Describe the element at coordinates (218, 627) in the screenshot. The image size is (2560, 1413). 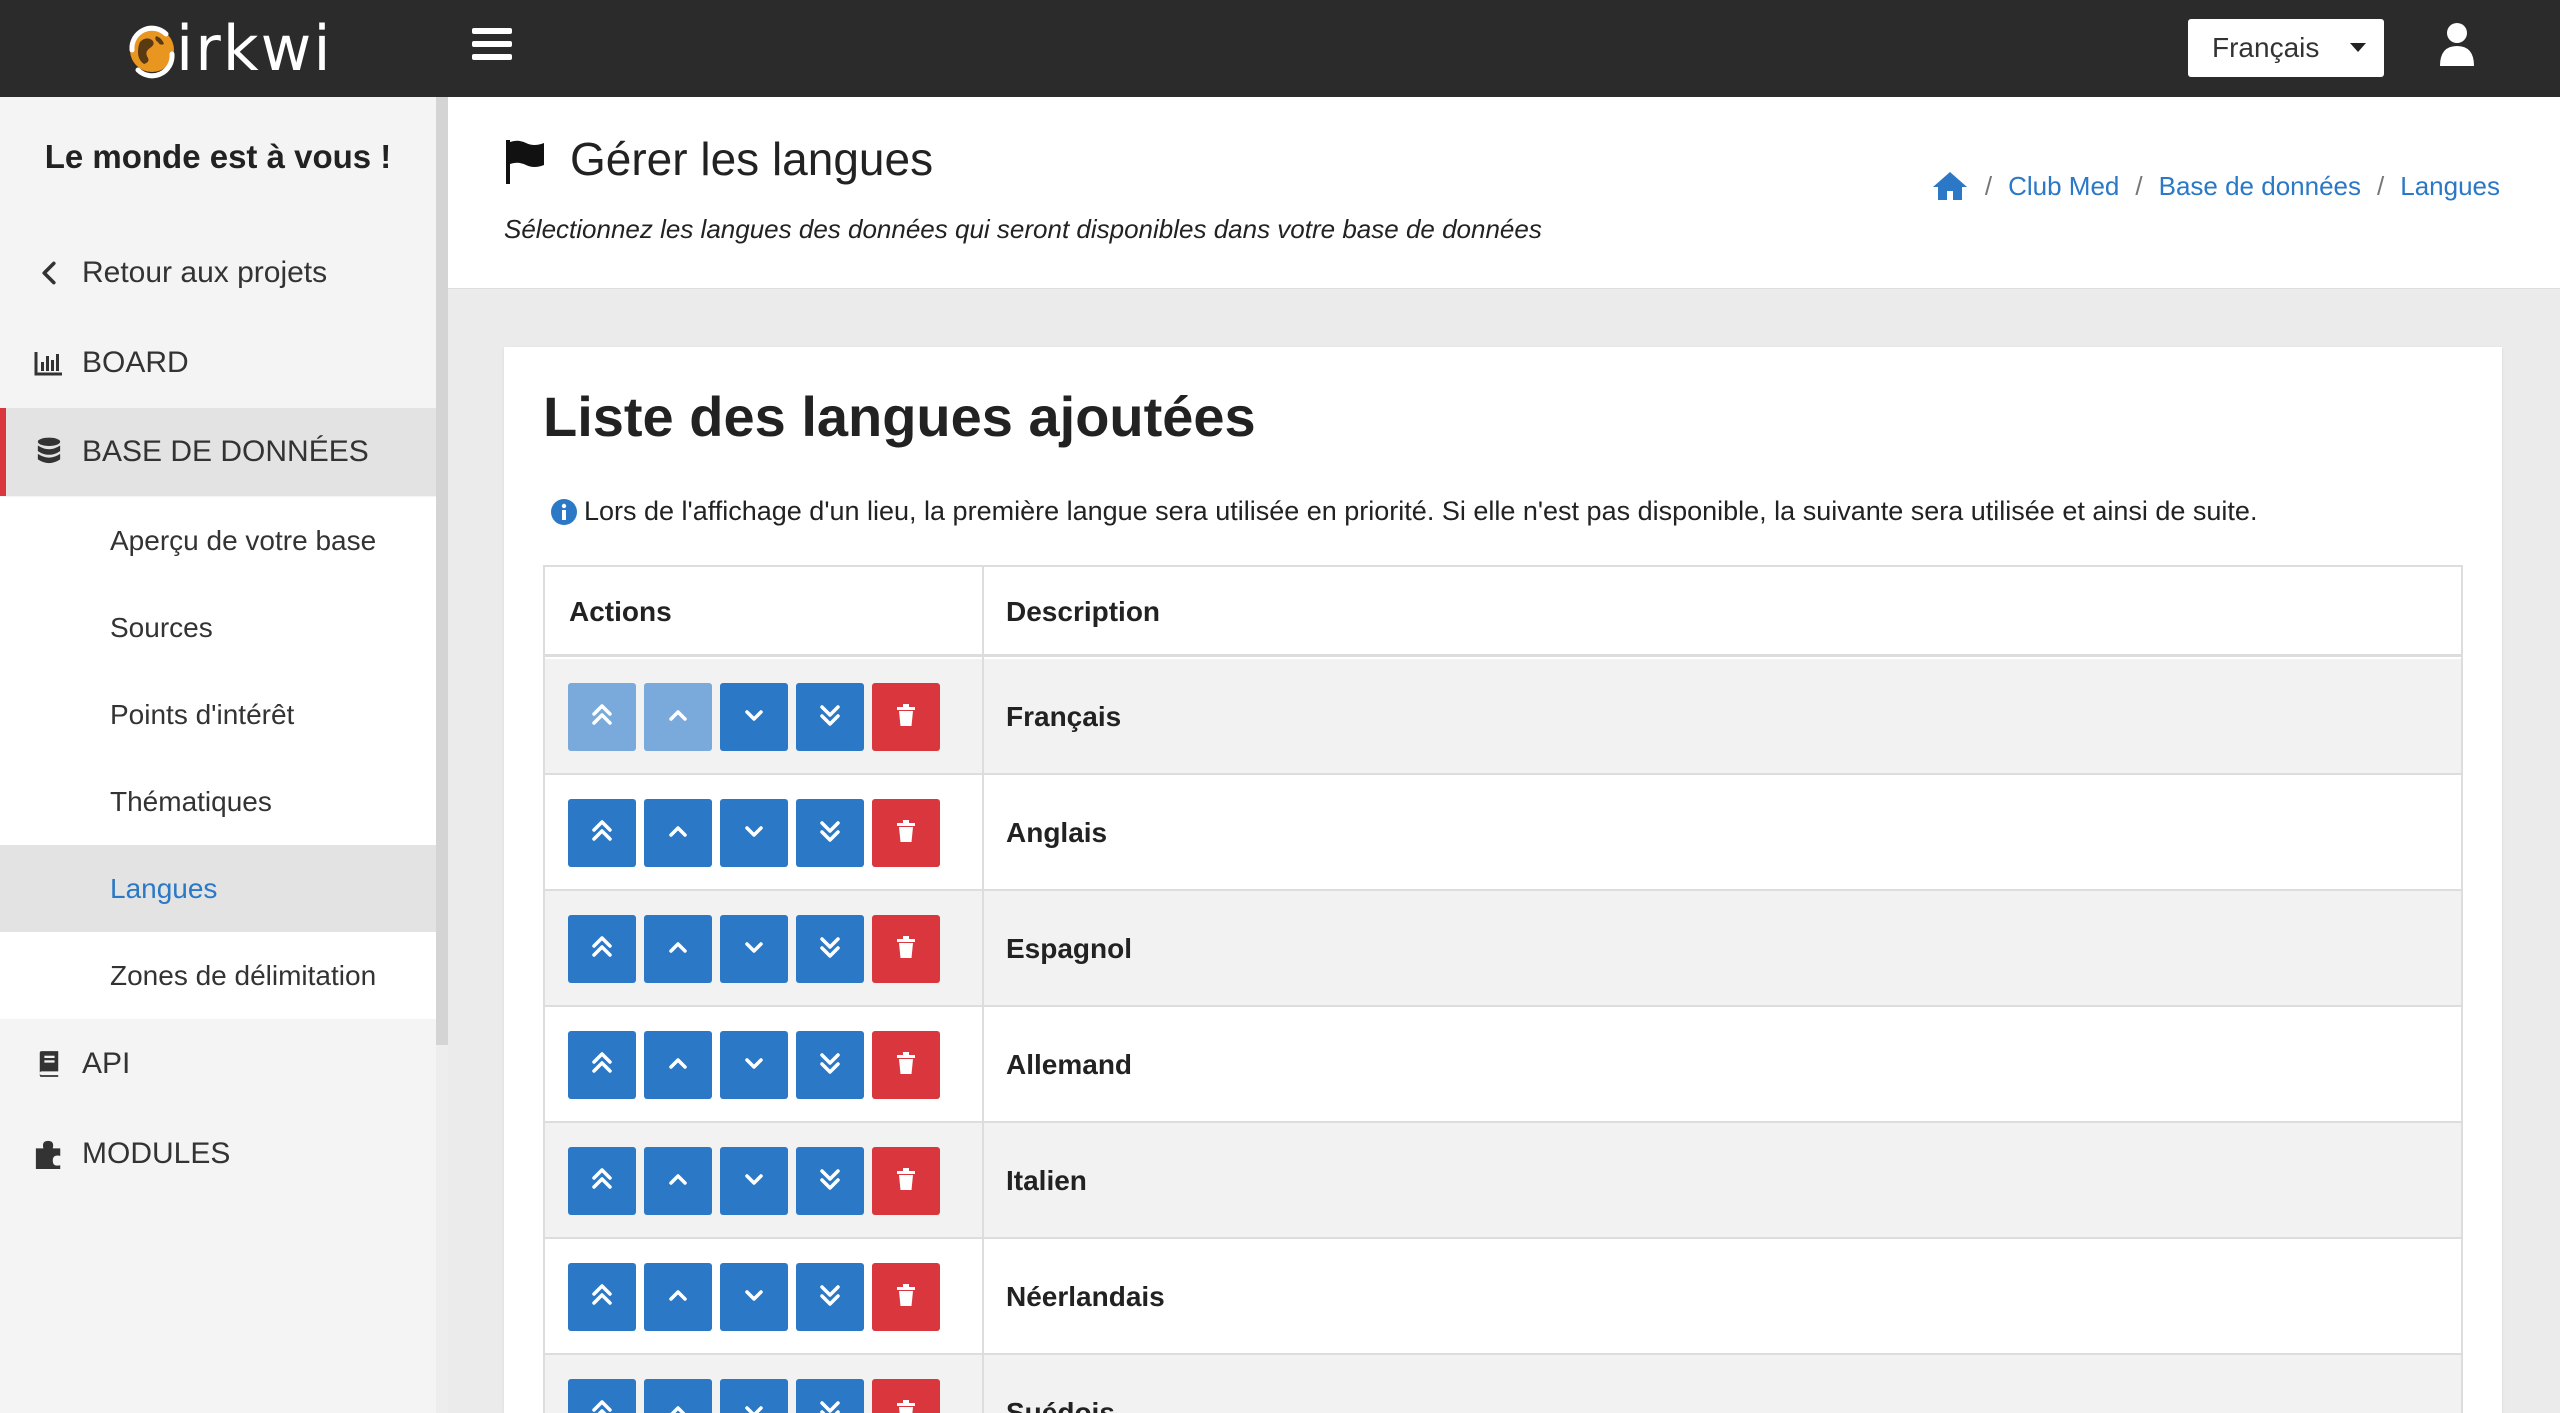
I see `sidebar-subitem-sources: Sources` at that location.